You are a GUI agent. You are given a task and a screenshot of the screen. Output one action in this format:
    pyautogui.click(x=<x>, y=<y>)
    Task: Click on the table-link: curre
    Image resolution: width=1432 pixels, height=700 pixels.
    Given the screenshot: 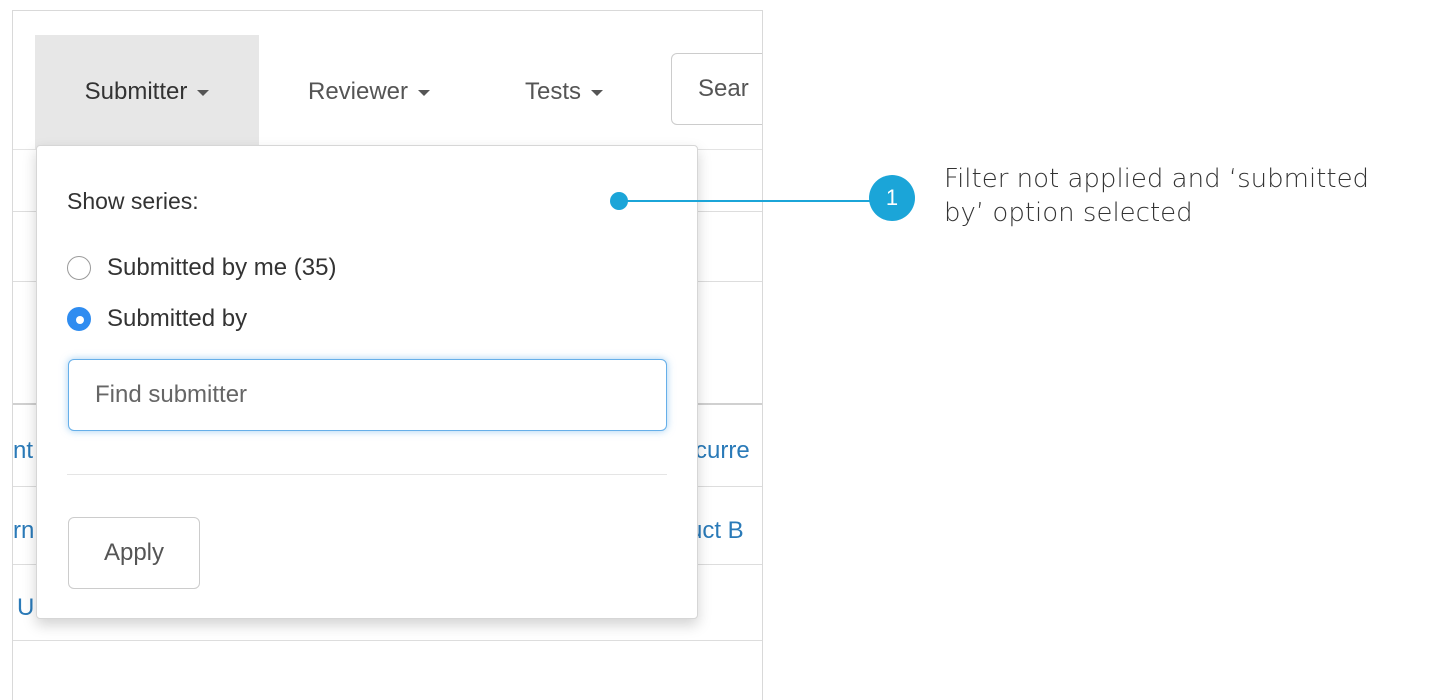 What is the action you would take?
    pyautogui.click(x=722, y=451)
    